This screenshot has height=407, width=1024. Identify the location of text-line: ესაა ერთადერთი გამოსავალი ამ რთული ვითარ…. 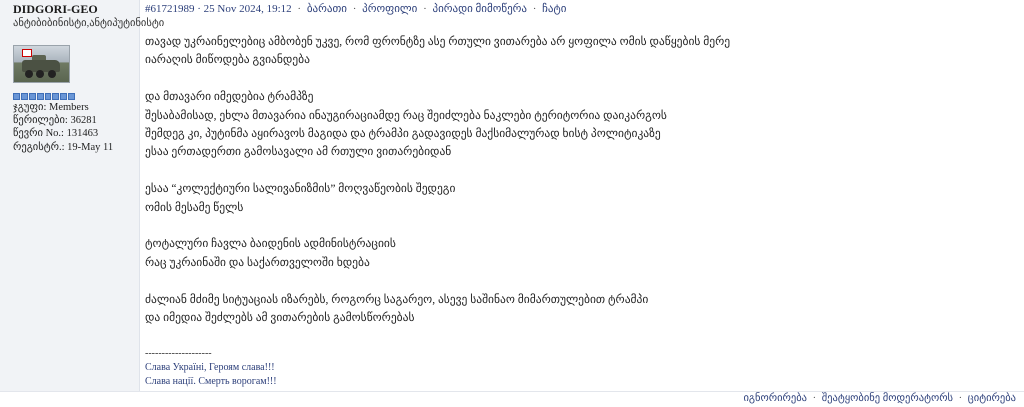
(298, 152).